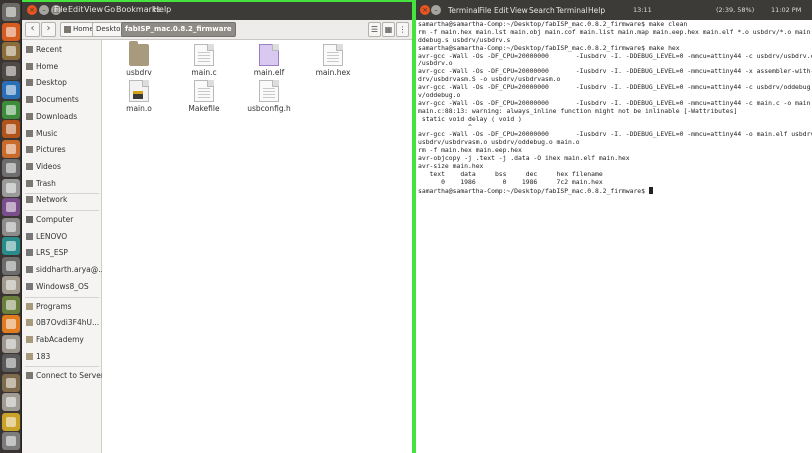  What do you see at coordinates (109, 9) in the screenshot?
I see `menu-go: Go` at bounding box center [109, 9].